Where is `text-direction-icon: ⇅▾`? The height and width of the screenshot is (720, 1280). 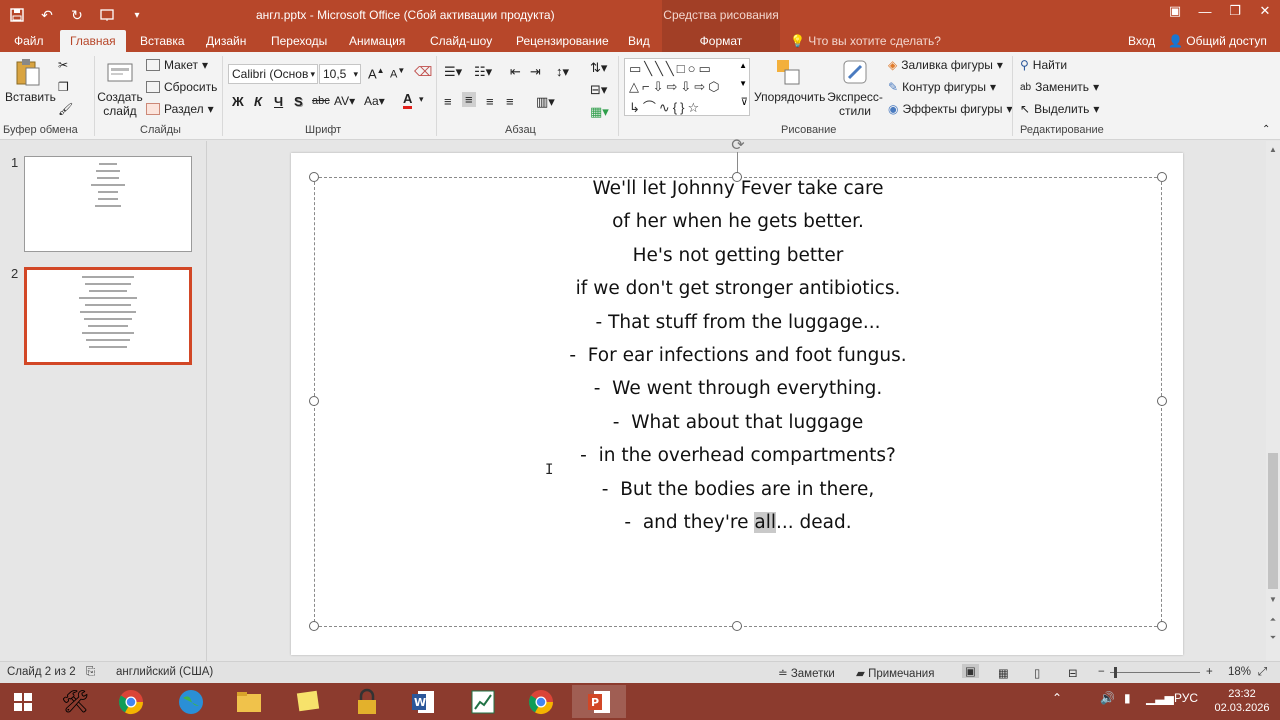 text-direction-icon: ⇅▾ is located at coordinates (598, 68).